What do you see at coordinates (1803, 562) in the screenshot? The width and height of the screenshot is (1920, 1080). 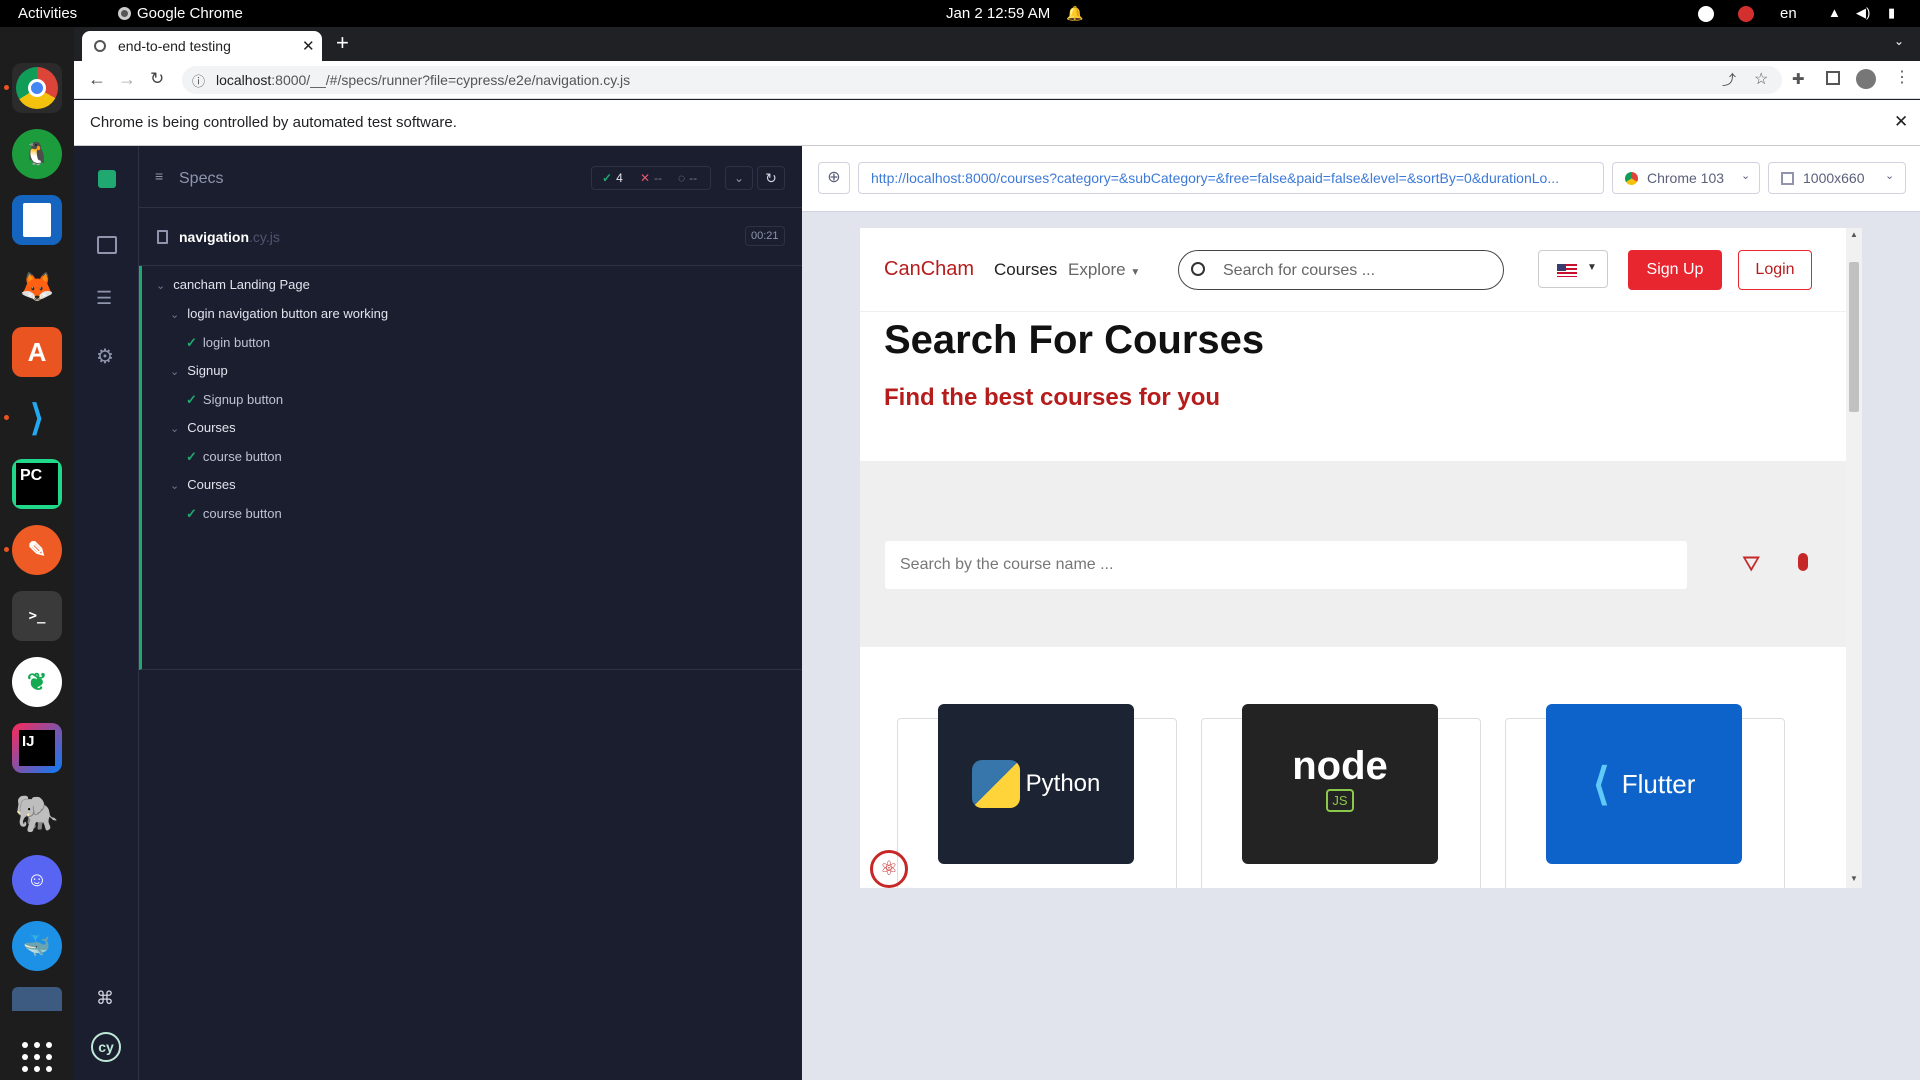 I see `microphone-icon` at bounding box center [1803, 562].